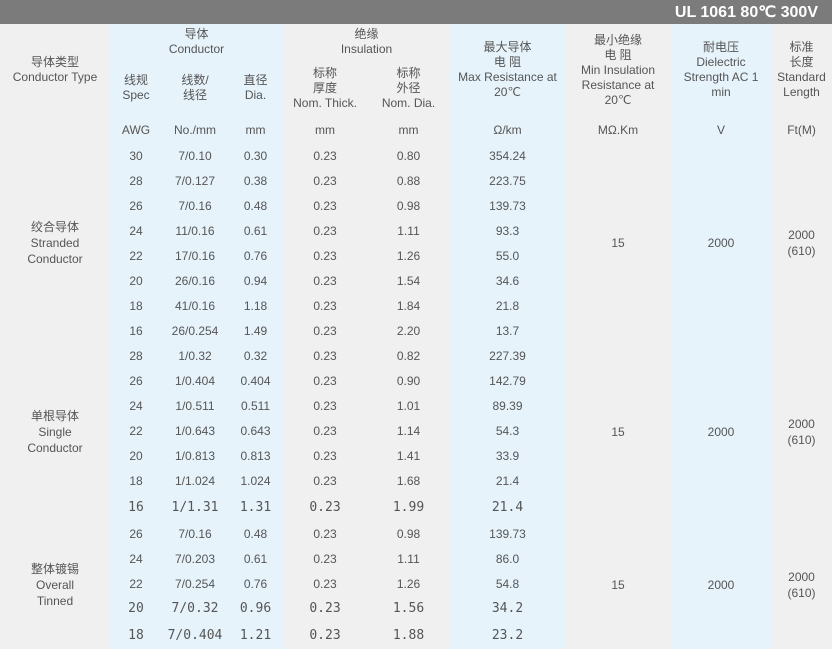 The height and width of the screenshot is (651, 832). What do you see at coordinates (195, 155) in the screenshot?
I see `table-cell: 7/0.10` at bounding box center [195, 155].